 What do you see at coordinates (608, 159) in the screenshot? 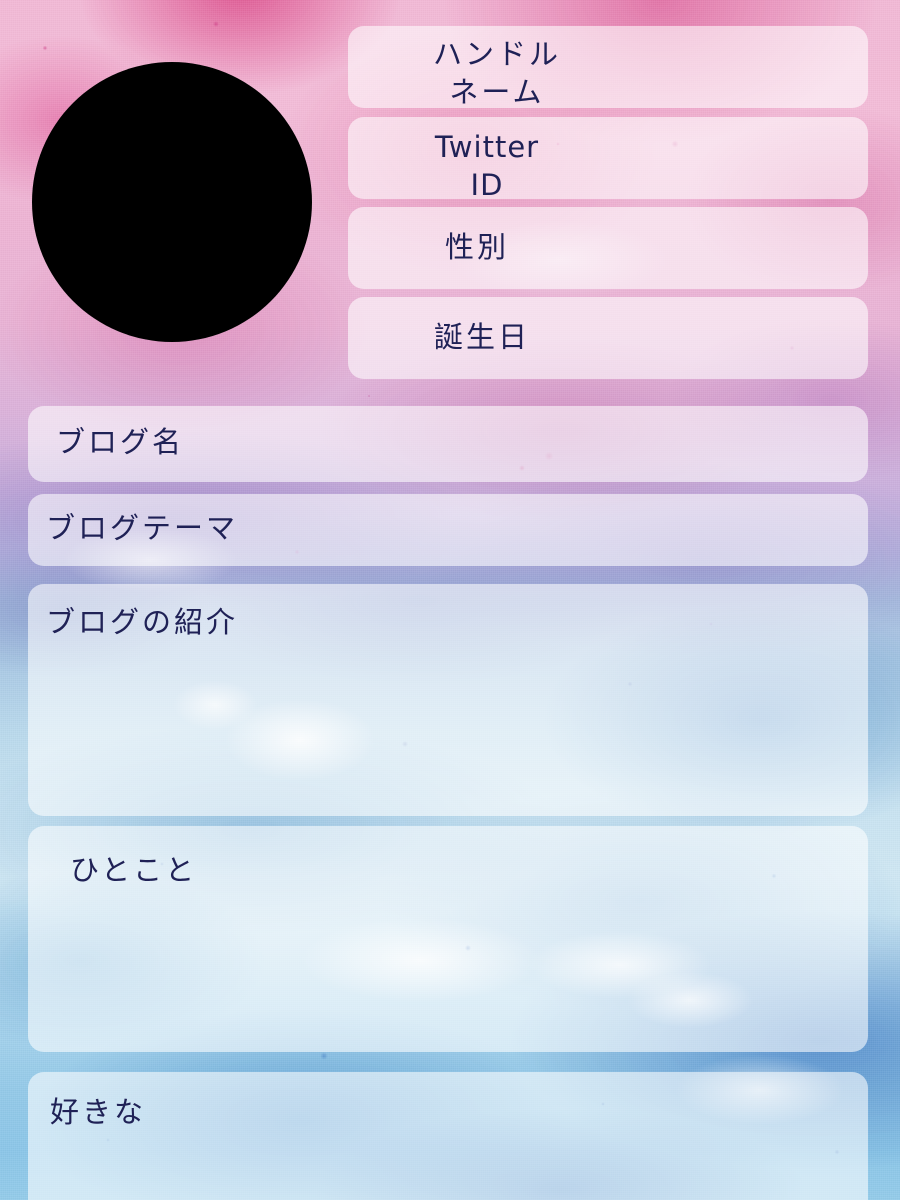
I see `field-twitter-id: Twitter ID` at bounding box center [608, 159].